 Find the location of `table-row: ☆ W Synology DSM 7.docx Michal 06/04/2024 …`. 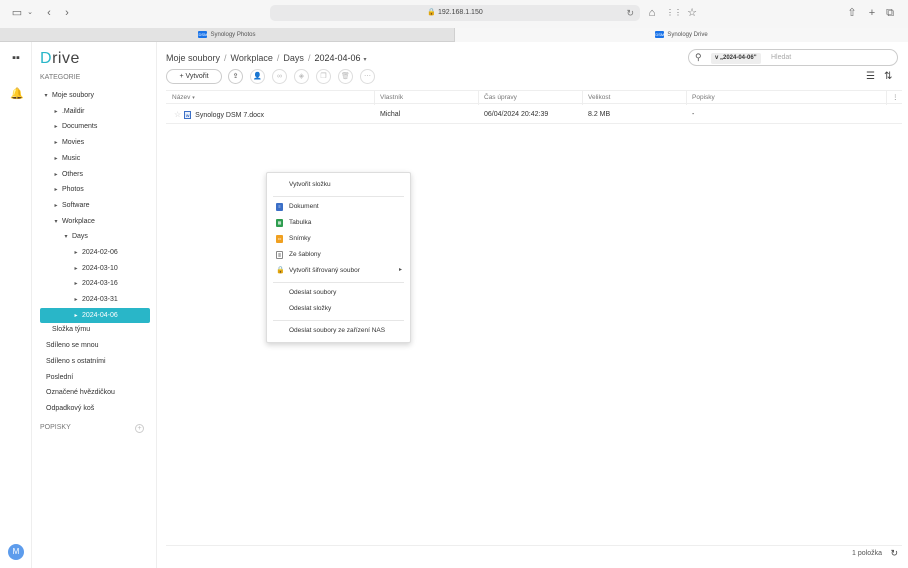

table-row: ☆ W Synology DSM 7.docx Michal 06/04/2024 … is located at coordinates (534, 114).